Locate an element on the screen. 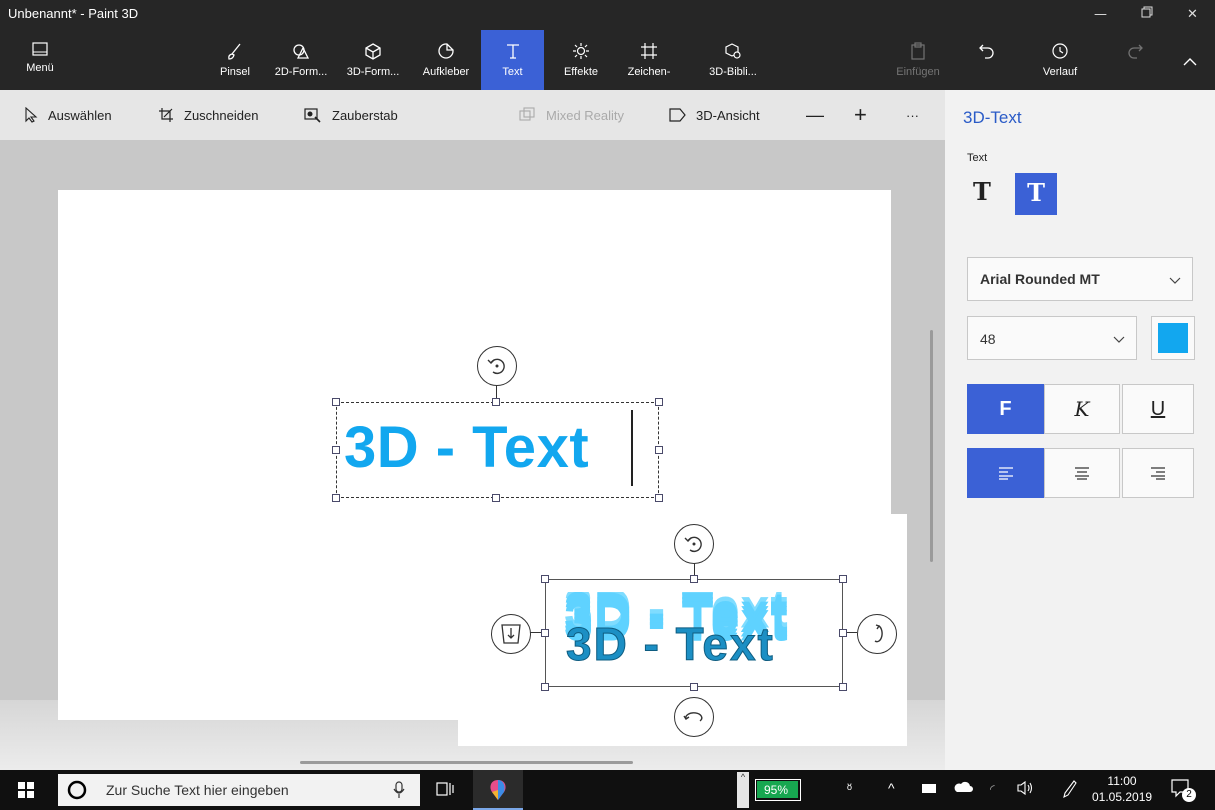 This screenshot has width=1215, height=810. zoom-in-button: + is located at coordinates (860, 115).